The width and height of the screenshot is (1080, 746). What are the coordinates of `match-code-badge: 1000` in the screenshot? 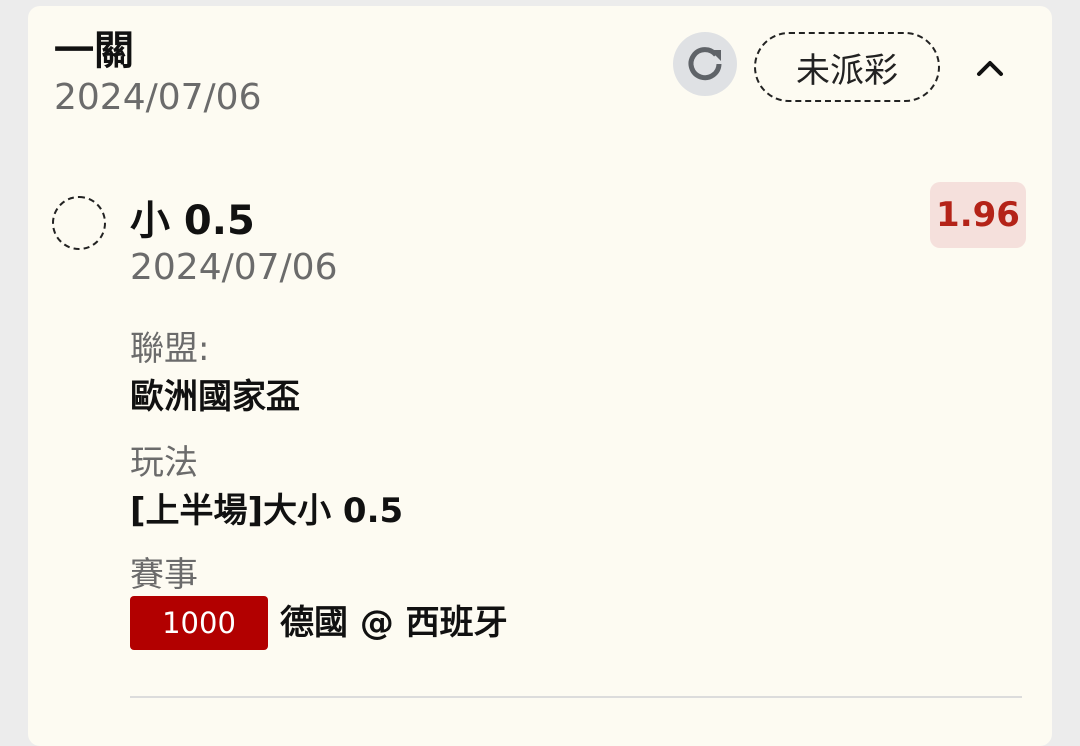 It's located at (199, 623).